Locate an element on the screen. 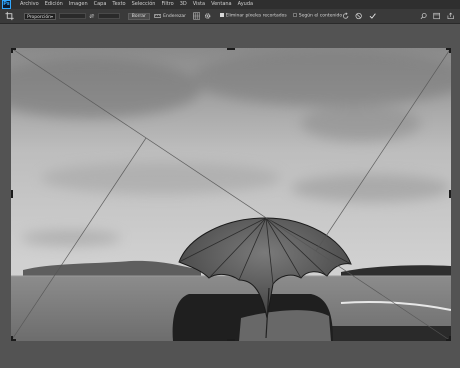 This screenshot has height=368, width=460. menu-seleccion: Selección is located at coordinates (144, 4).